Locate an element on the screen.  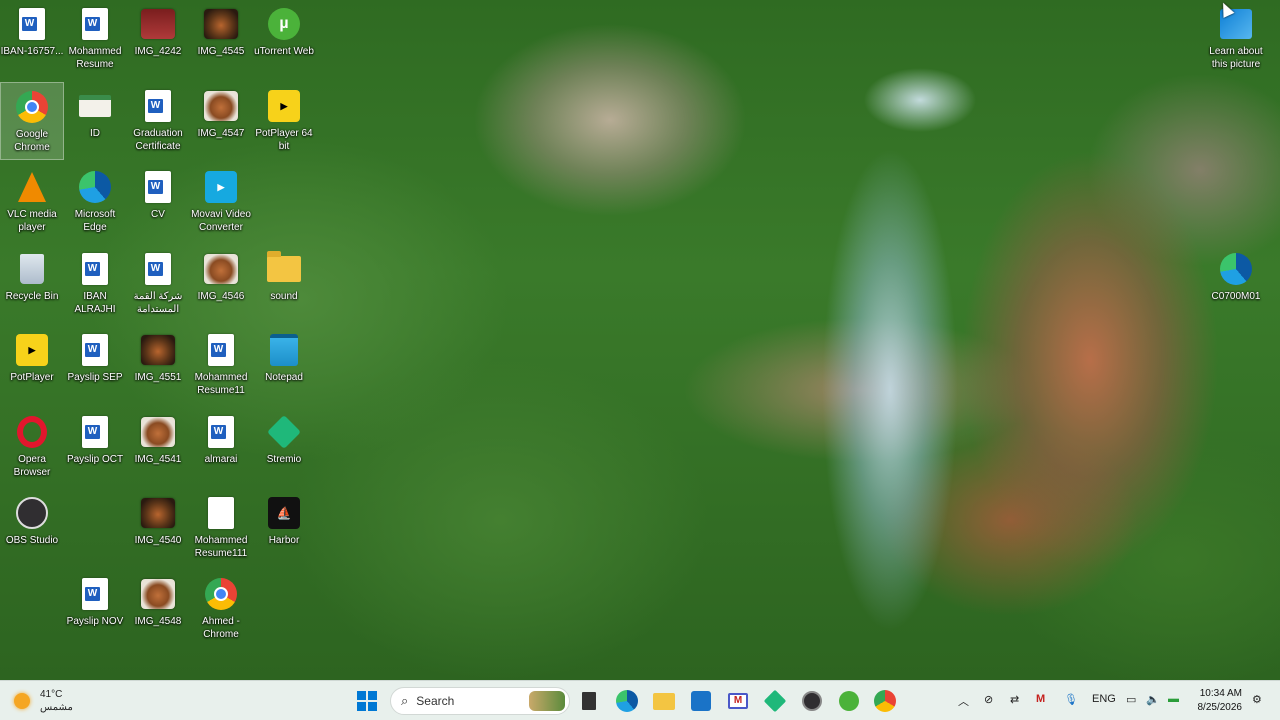
desktop-icon-stremio: Stremio is located at coordinates (284, 447).